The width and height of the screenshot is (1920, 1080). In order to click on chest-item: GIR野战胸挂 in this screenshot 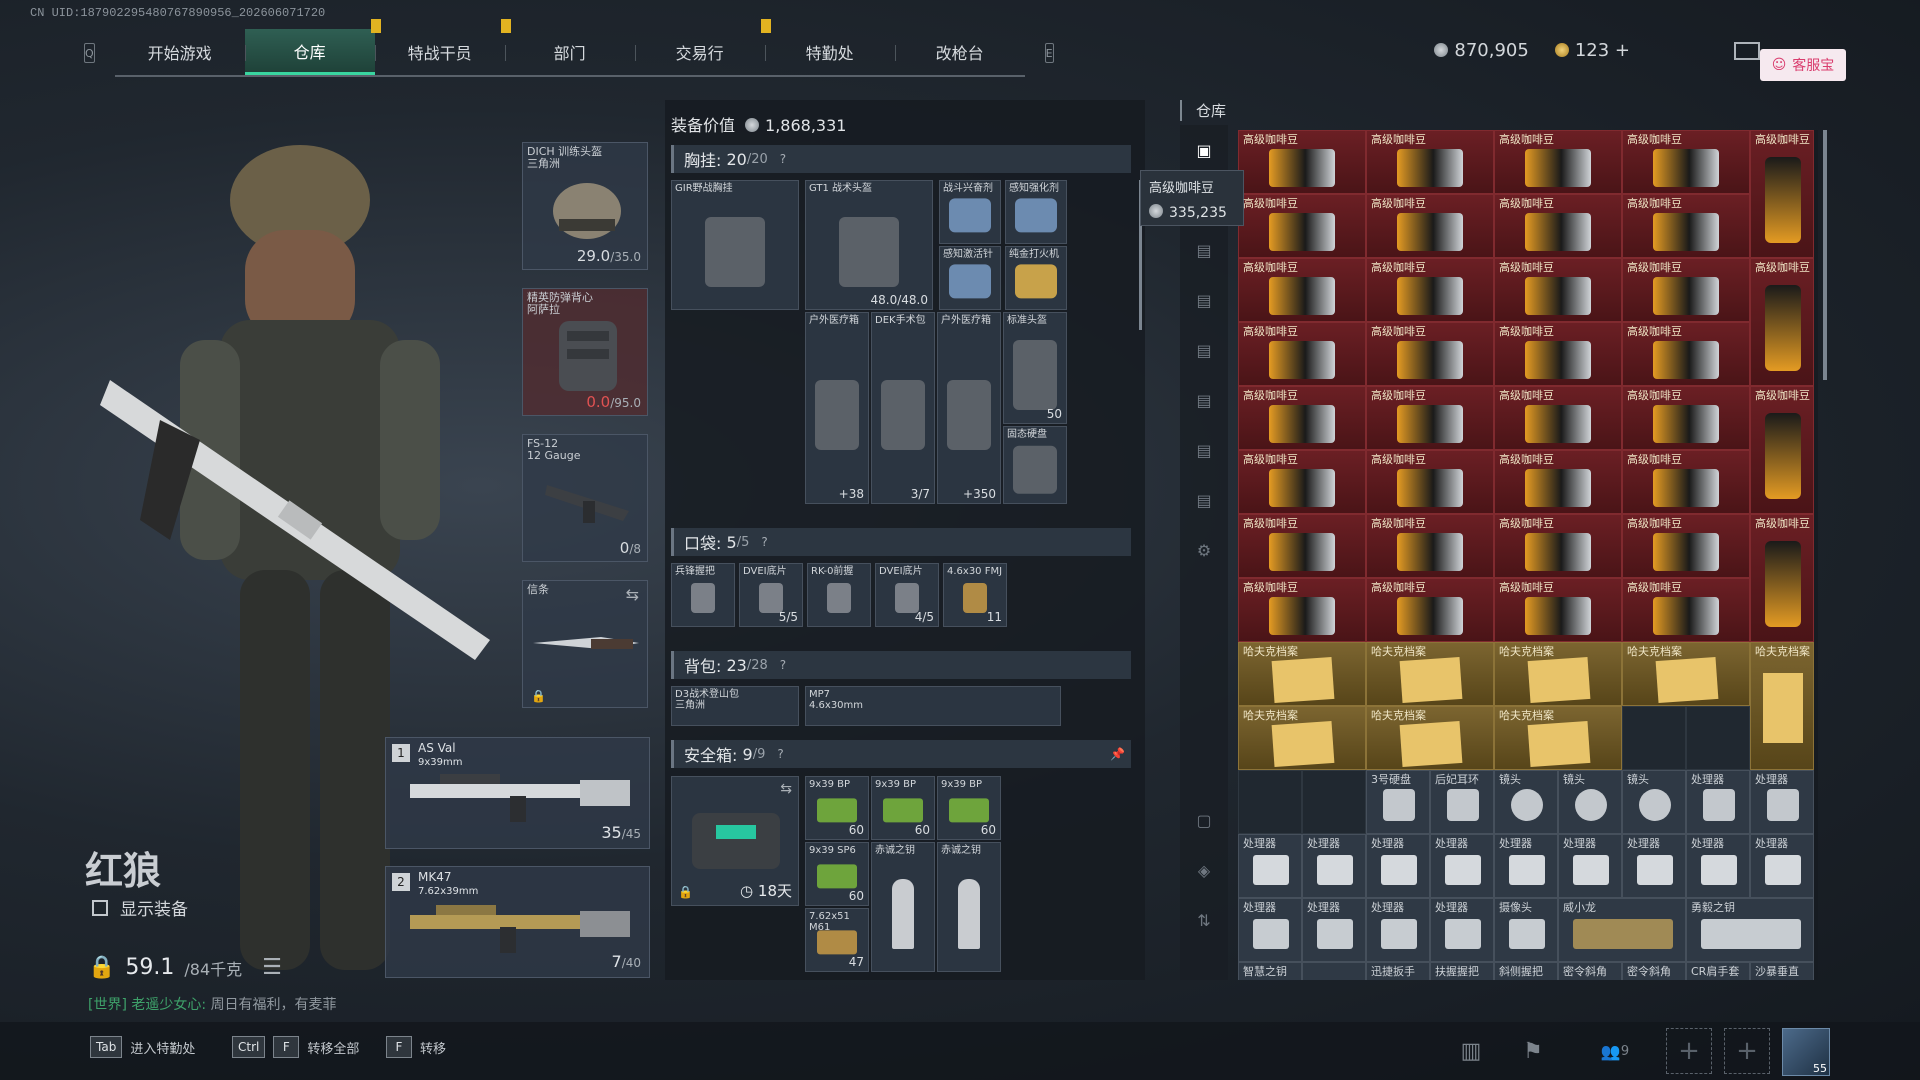, I will do `click(735, 245)`.